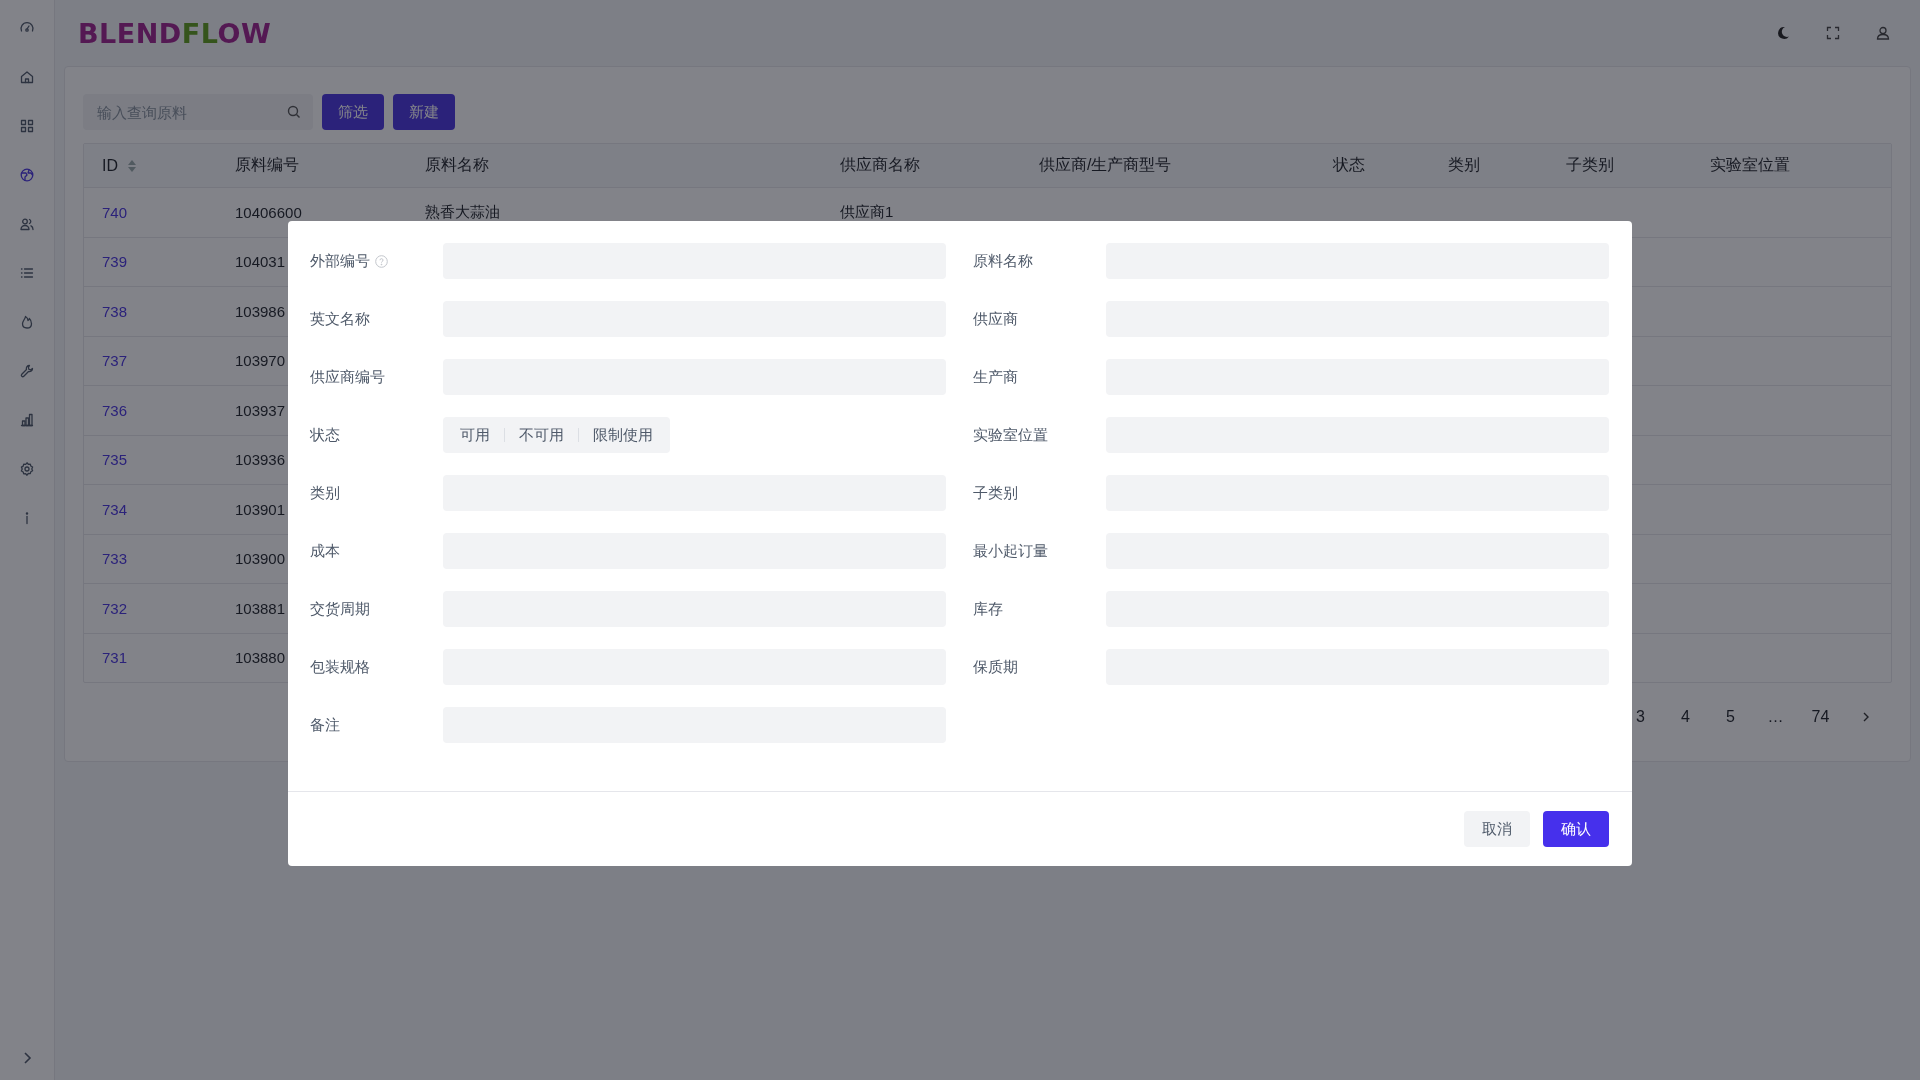  Describe the element at coordinates (1003, 261) in the screenshot. I see `field-label: 原料名称` at that location.